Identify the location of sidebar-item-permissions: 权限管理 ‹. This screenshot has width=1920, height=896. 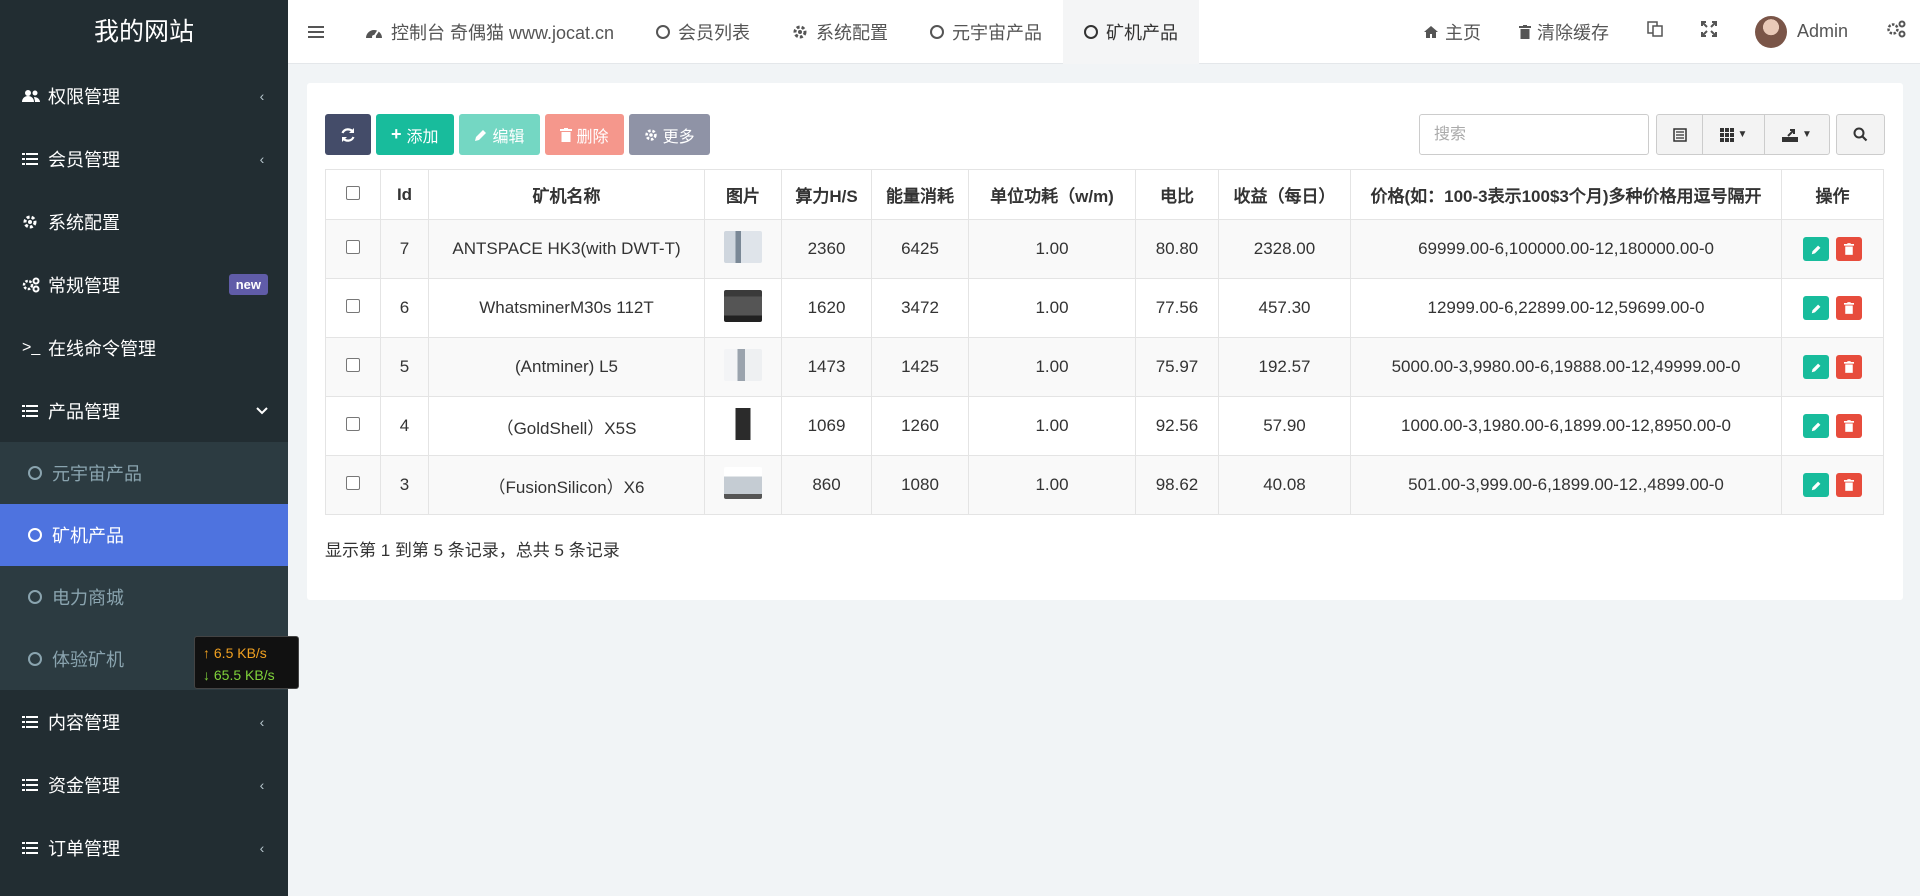
(144, 95).